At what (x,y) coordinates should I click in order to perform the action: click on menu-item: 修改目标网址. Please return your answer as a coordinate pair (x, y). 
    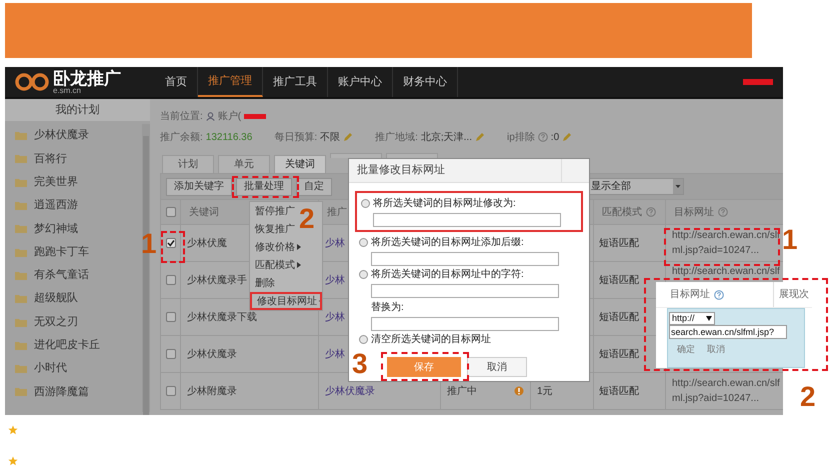
    Looking at the image, I should click on (286, 301).